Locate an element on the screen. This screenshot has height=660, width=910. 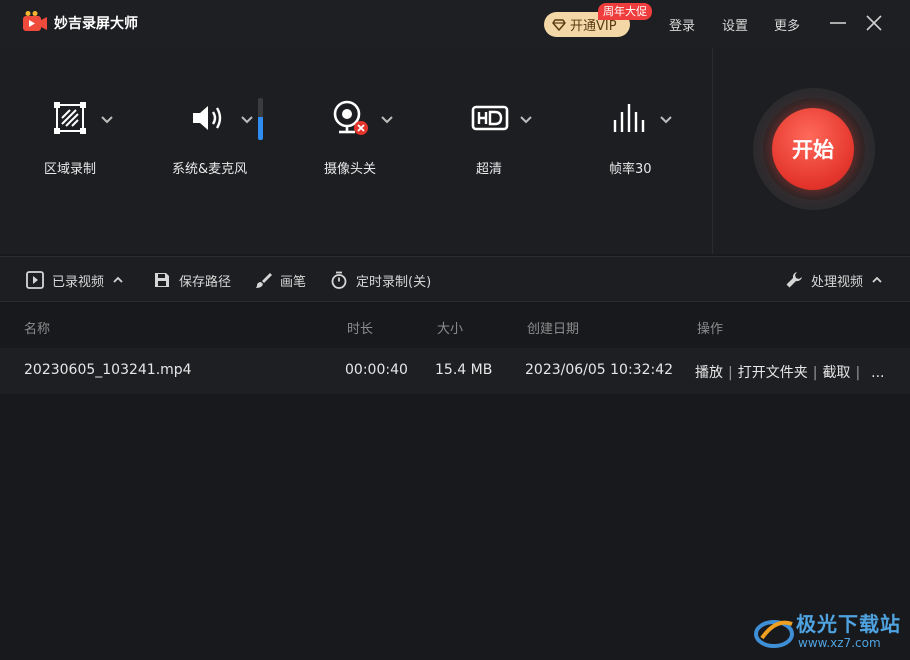
region-record-label: 区域录制 is located at coordinates (70, 169).